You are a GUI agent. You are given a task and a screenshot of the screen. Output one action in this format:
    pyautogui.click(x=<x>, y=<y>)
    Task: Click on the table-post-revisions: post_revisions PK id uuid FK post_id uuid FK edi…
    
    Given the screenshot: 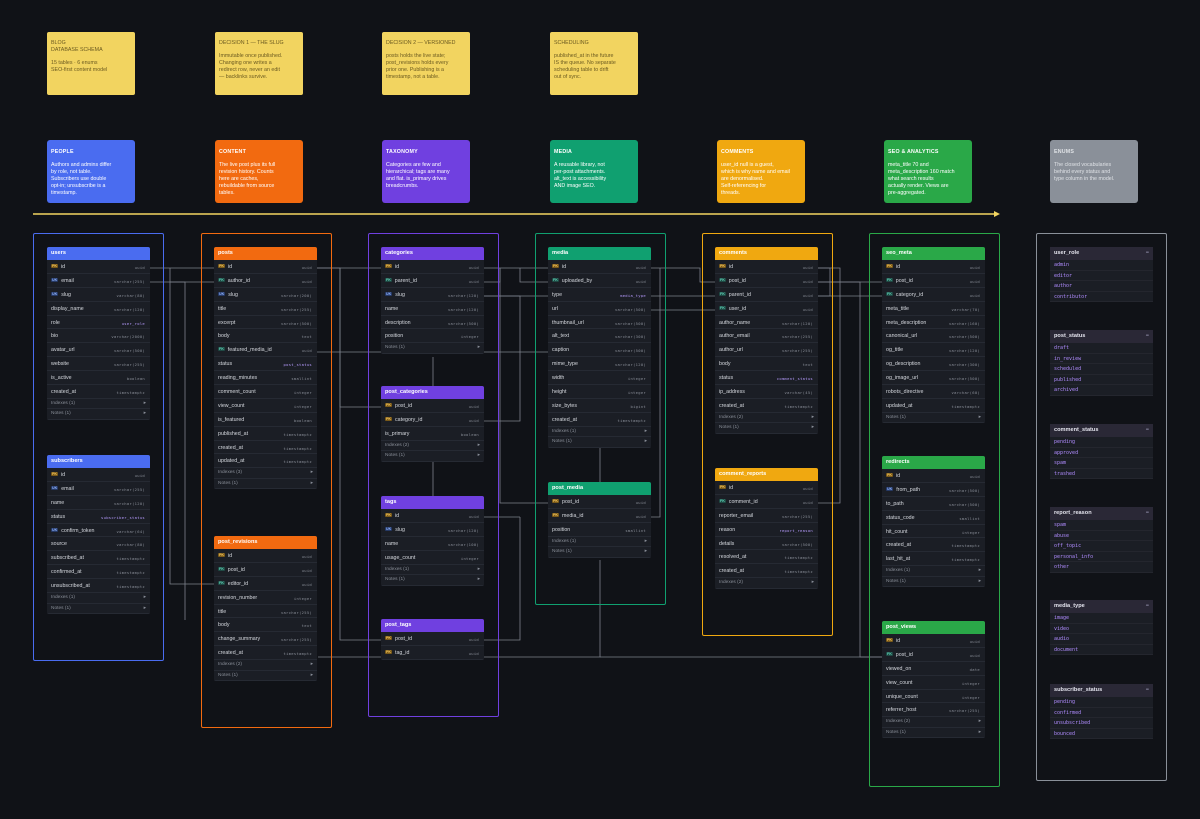 What is the action you would take?
    pyautogui.click(x=265, y=609)
    